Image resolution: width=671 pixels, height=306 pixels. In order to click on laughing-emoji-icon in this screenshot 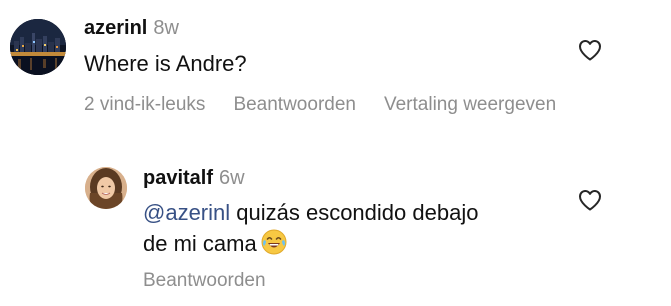, I will do `click(274, 246)`.